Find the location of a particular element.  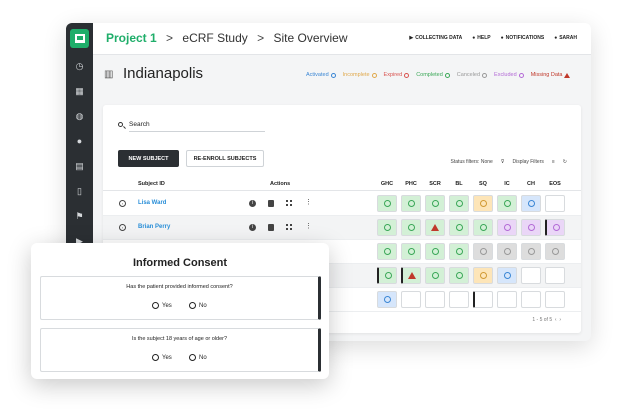

reenroll-label: RE-ENROLL SUBJECTS is located at coordinates (225, 158).